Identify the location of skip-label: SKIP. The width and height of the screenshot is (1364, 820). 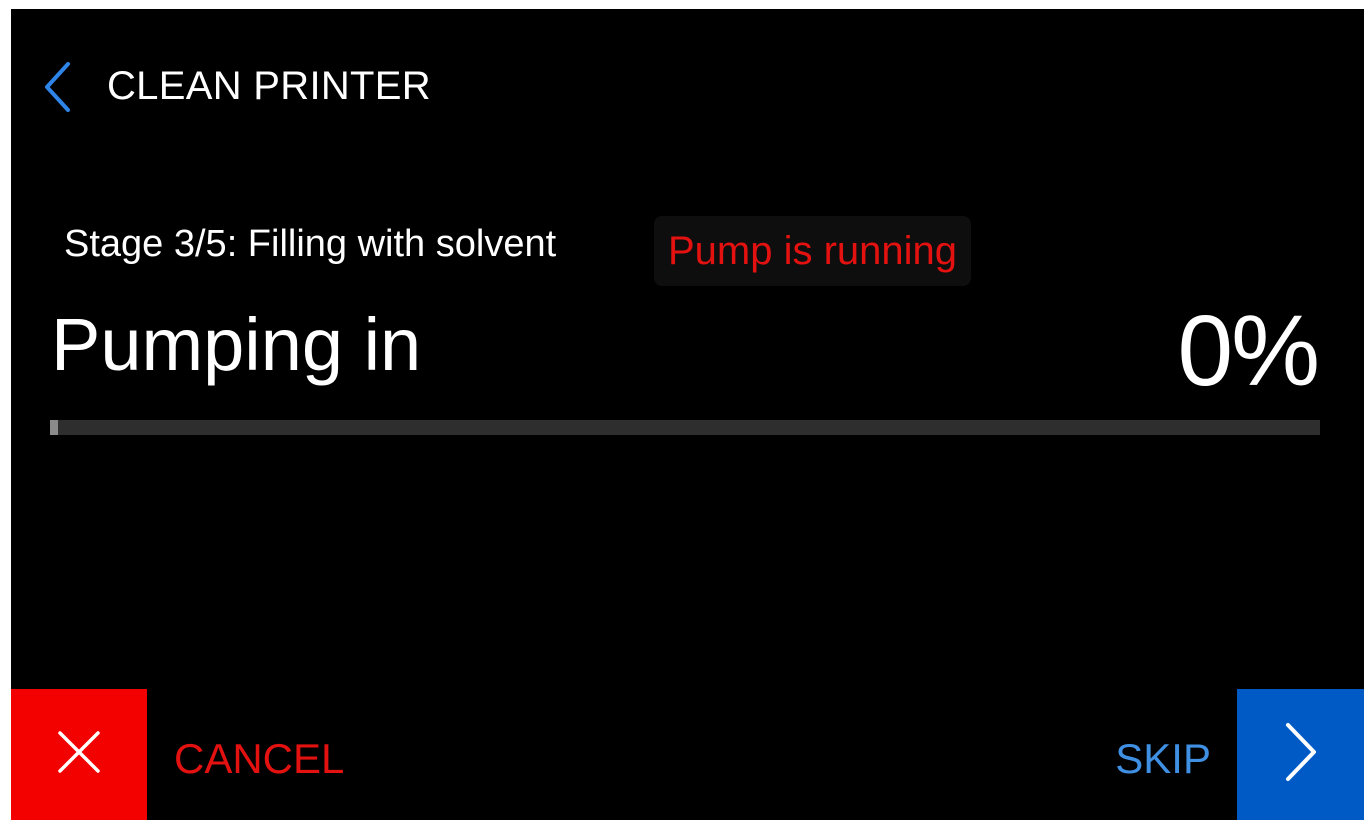
(1163, 759).